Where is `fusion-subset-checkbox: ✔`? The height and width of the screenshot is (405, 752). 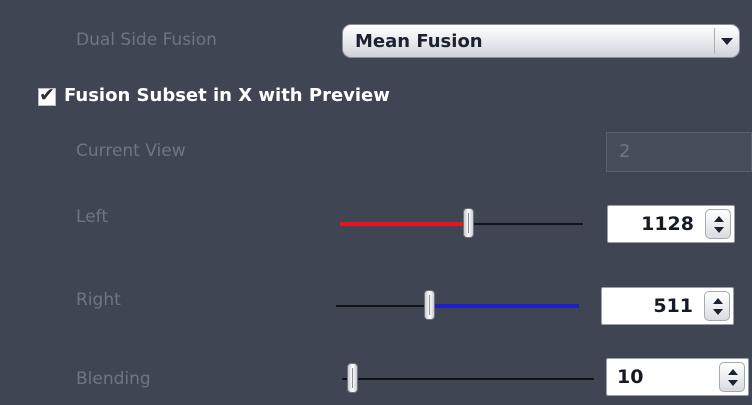
fusion-subset-checkbox: ✔ is located at coordinates (47, 95).